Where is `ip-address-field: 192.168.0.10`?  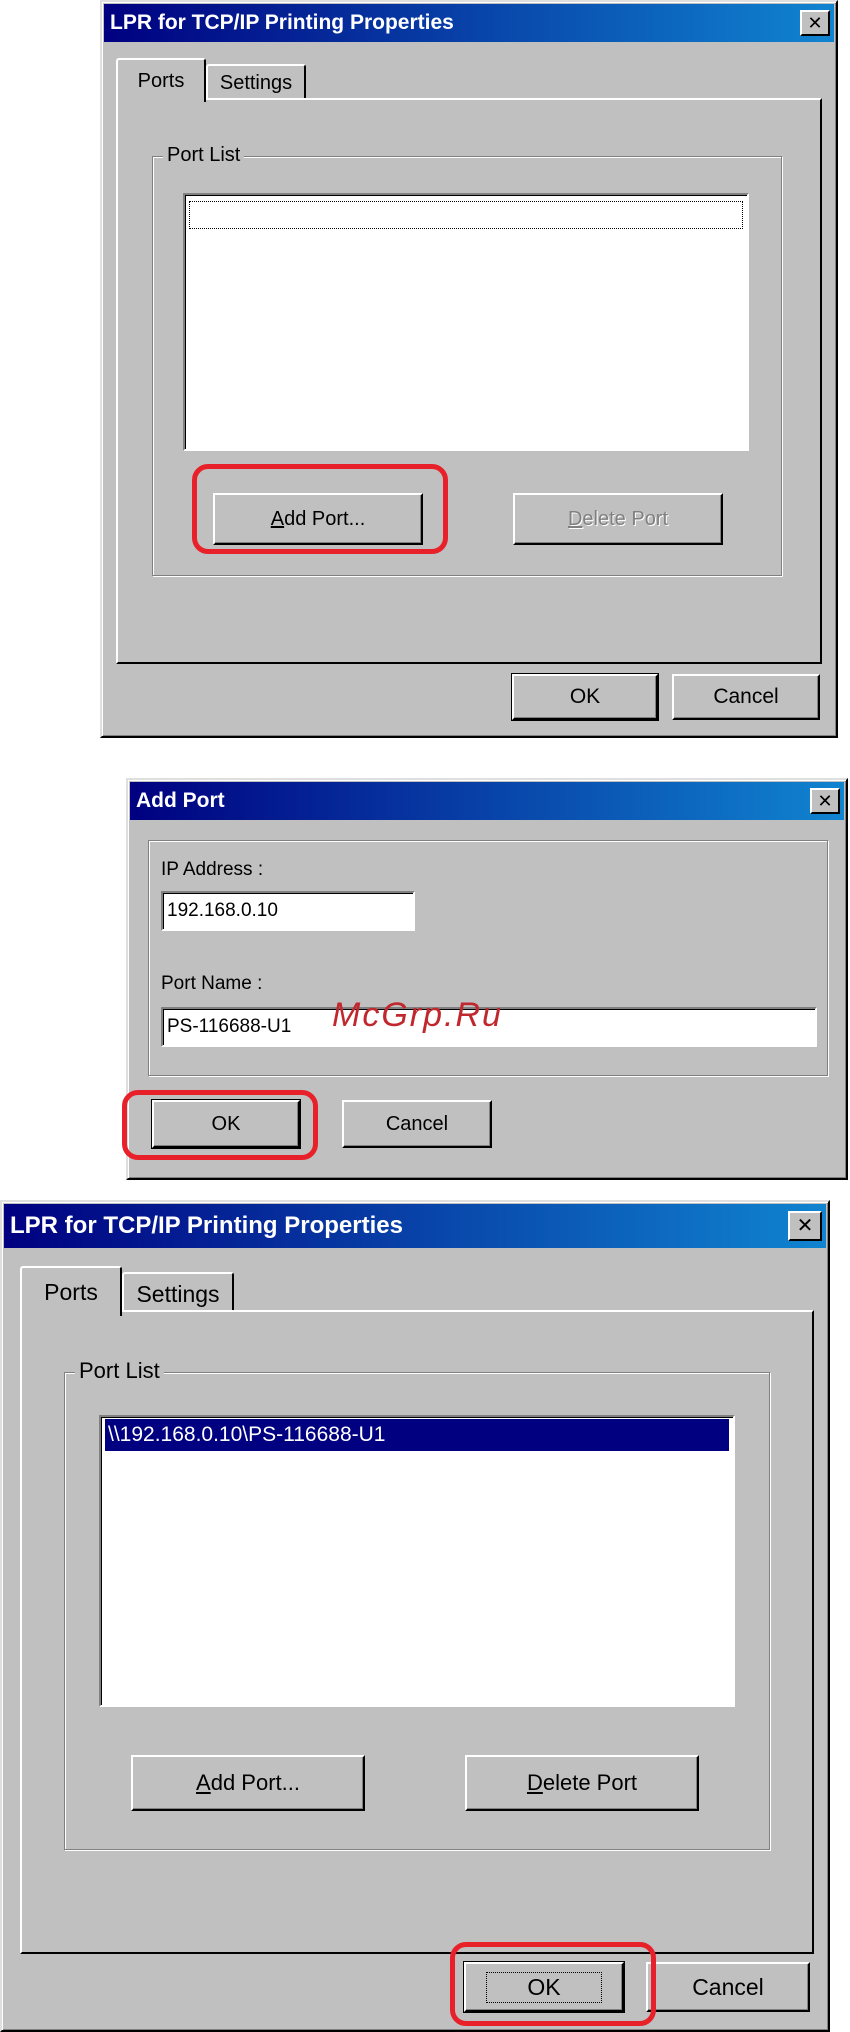
ip-address-field: 192.168.0.10 is located at coordinates (288, 911).